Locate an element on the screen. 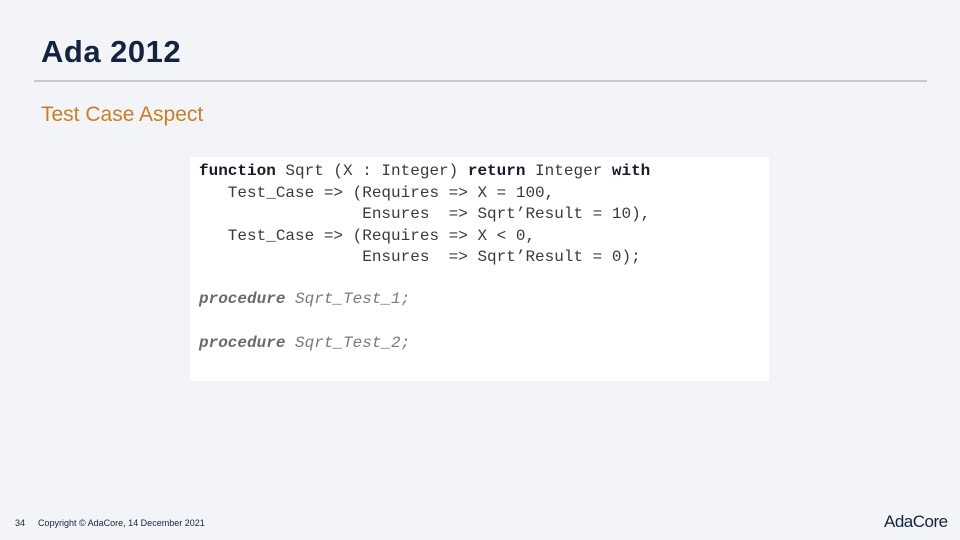 The image size is (960, 540). keyword: function is located at coordinates (237, 171).